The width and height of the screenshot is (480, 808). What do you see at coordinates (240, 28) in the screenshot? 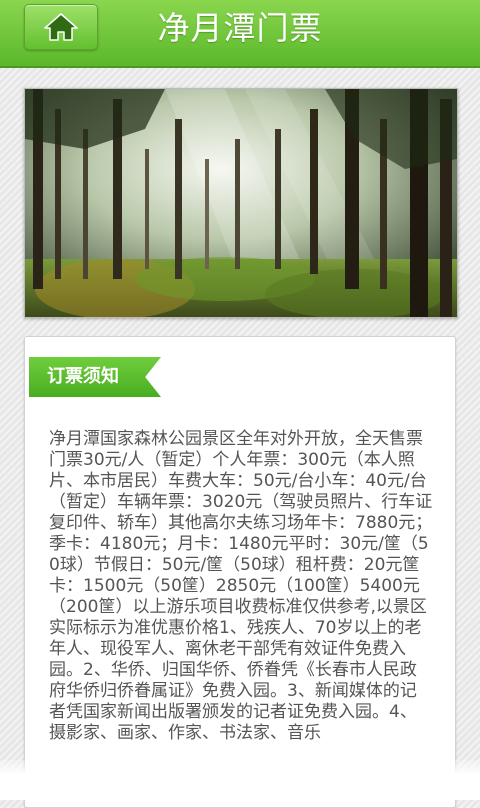
I see `page-title: 净月潭门票` at bounding box center [240, 28].